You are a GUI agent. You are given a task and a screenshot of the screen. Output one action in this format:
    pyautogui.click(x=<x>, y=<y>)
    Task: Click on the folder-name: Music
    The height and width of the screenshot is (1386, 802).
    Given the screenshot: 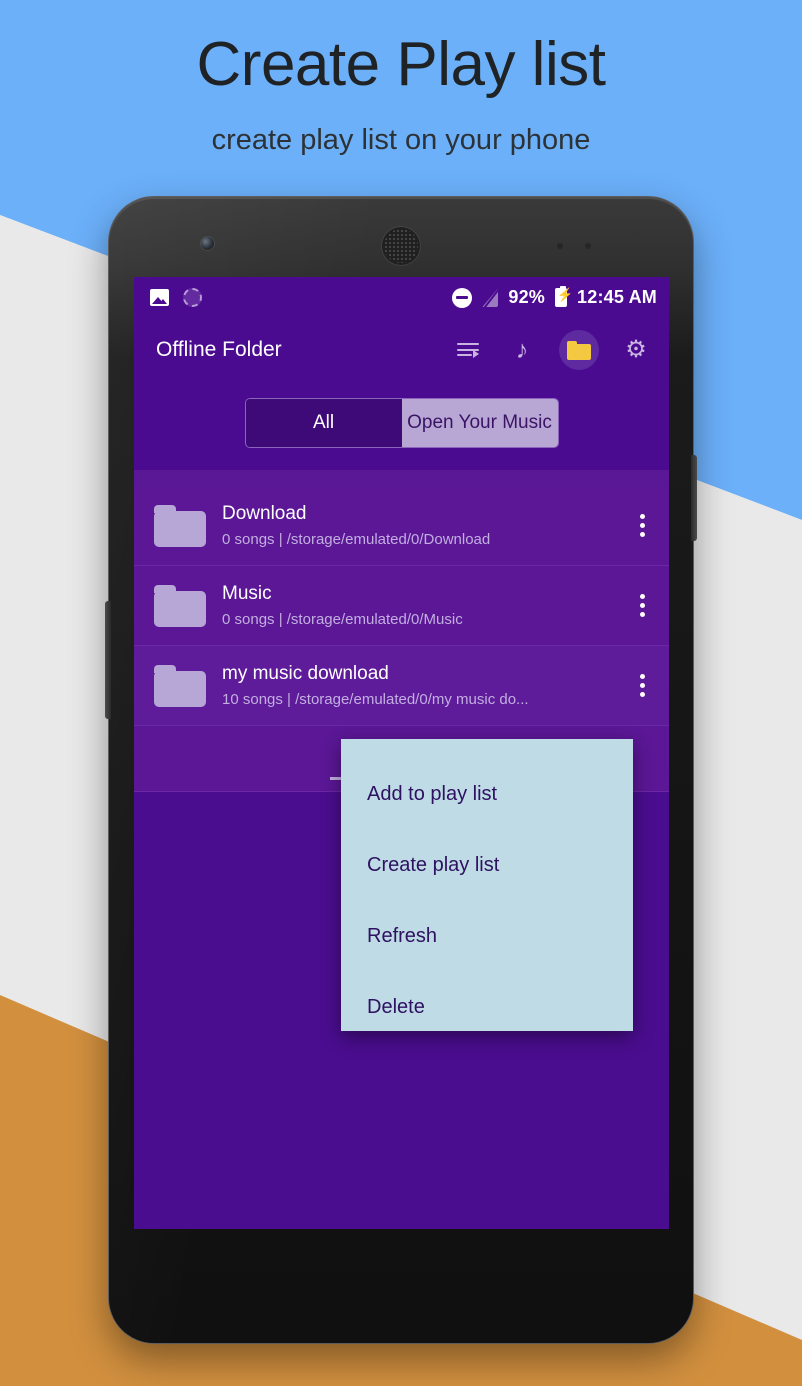 What is the action you would take?
    pyautogui.click(x=247, y=593)
    